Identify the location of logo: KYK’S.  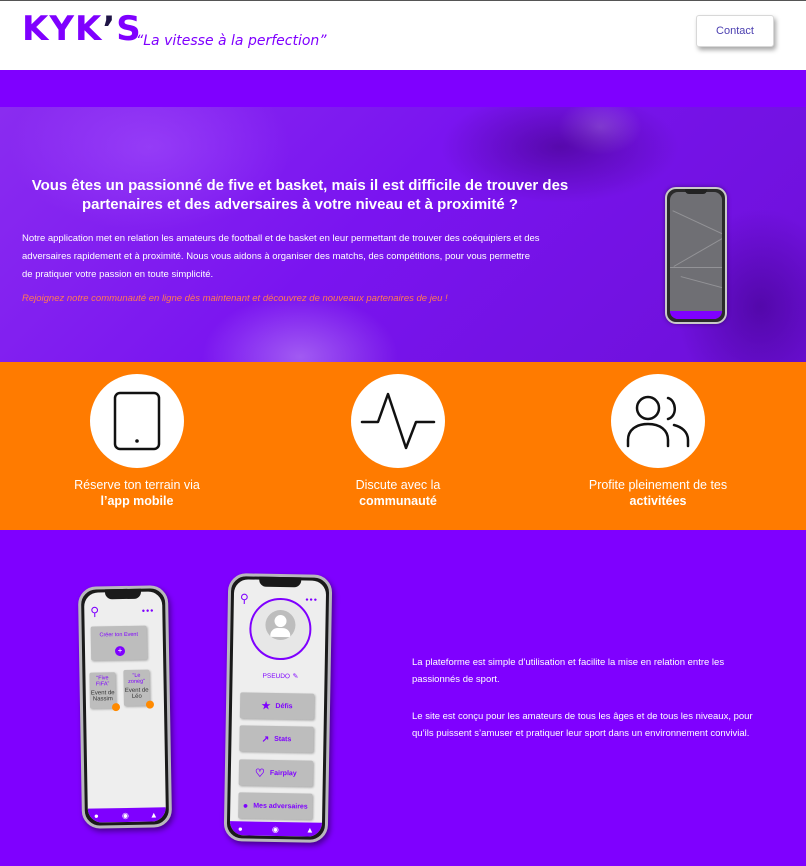
(82, 29).